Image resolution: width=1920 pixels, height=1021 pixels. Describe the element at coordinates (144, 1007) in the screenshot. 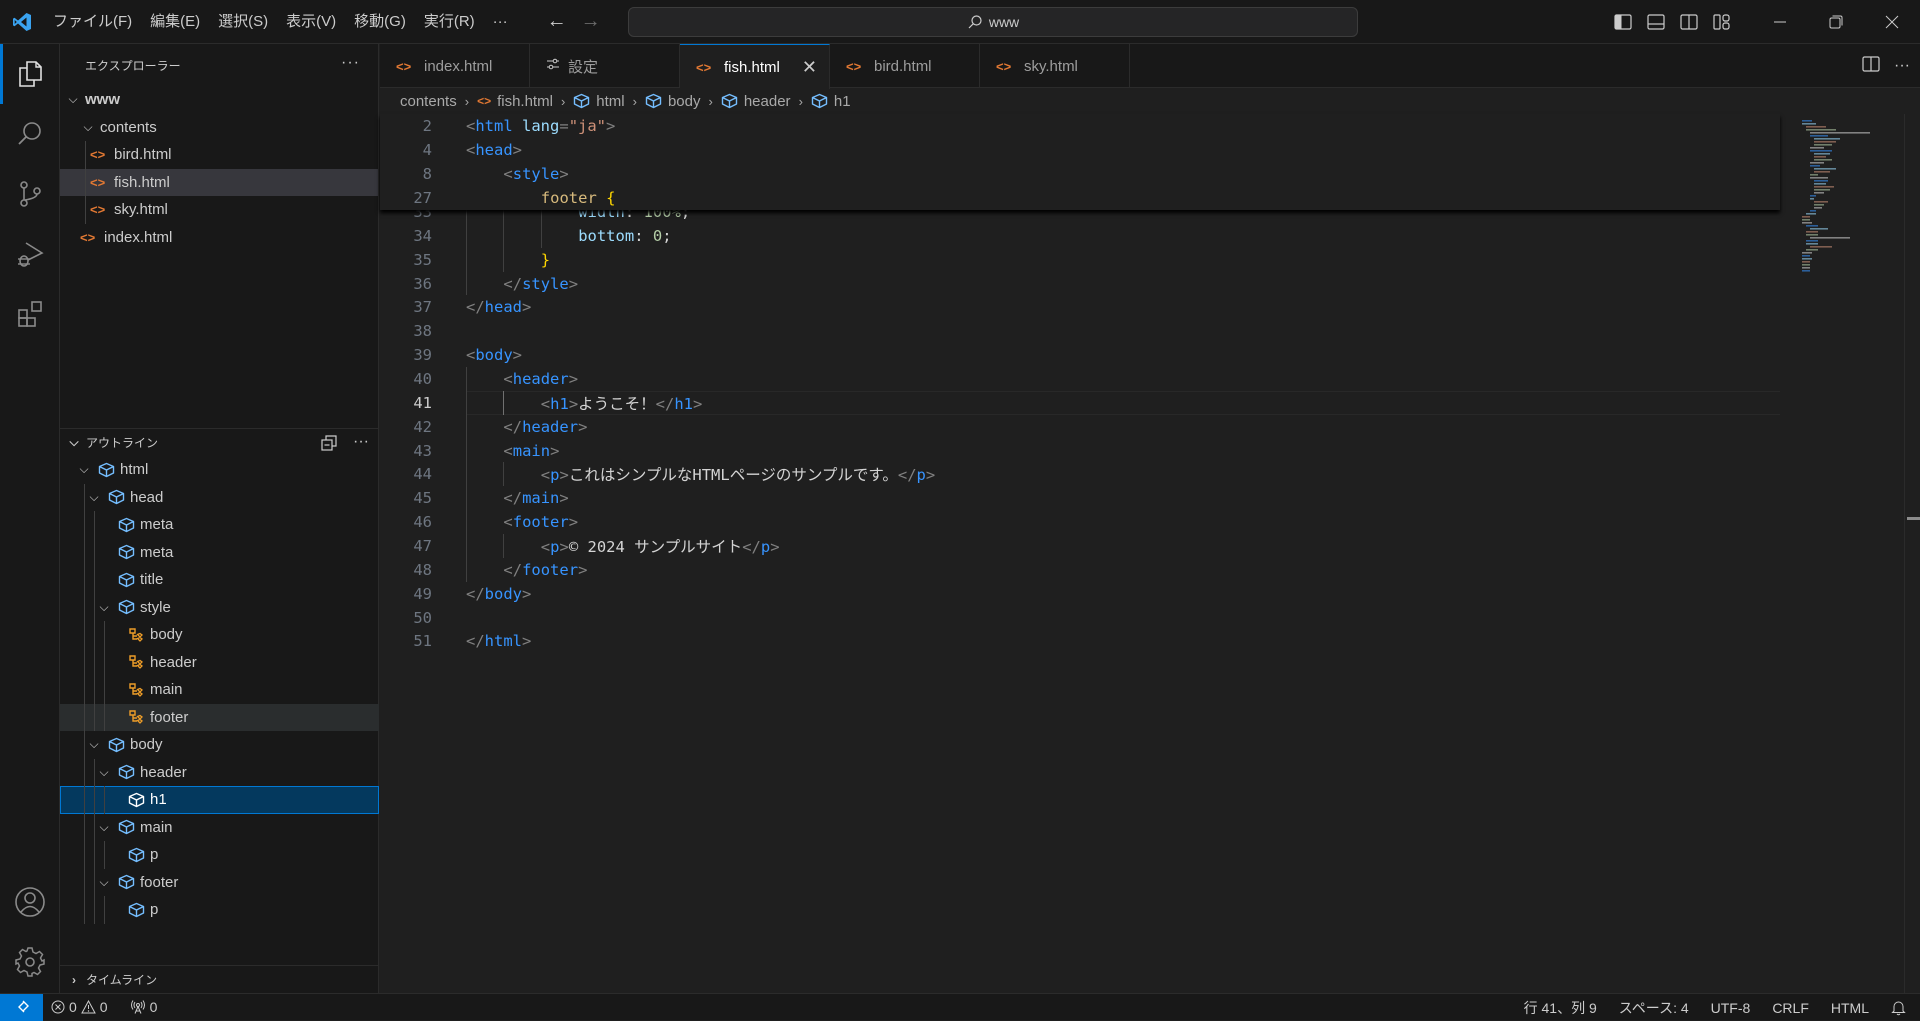

I see `ports-indicator: 0` at that location.